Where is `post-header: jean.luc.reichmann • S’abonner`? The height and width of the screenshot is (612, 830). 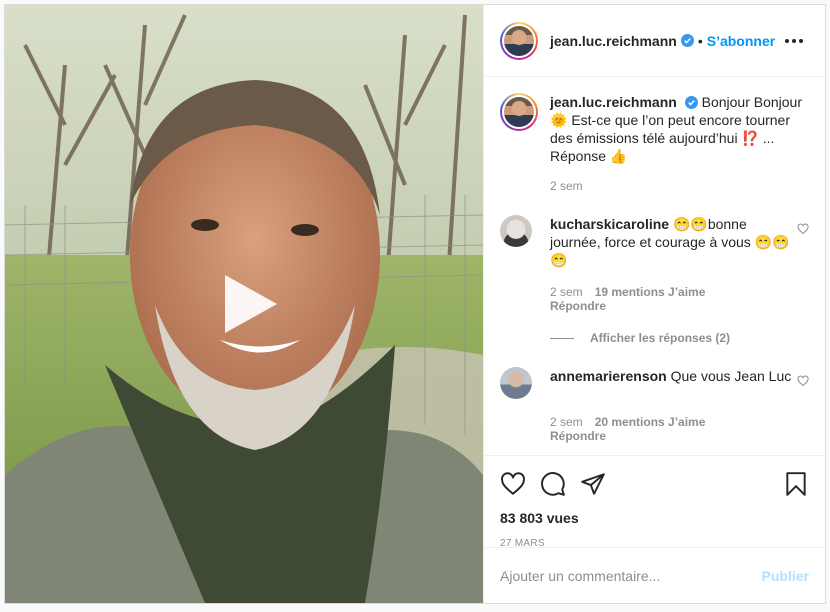 post-header: jean.luc.reichmann • S’abonner is located at coordinates (654, 41).